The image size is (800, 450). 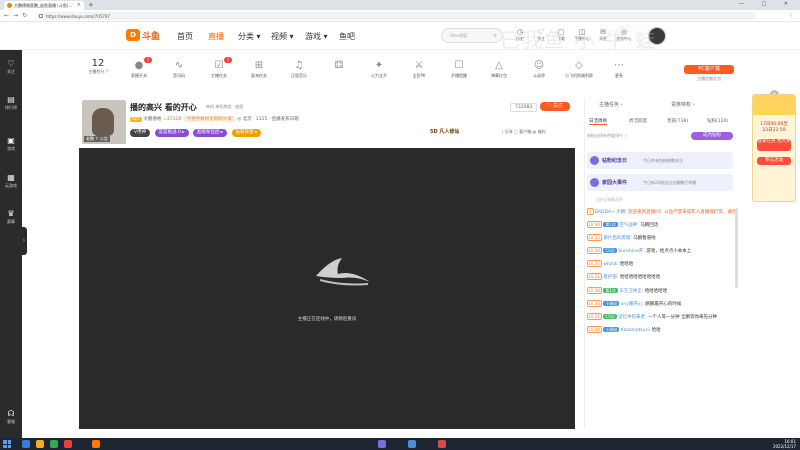 I want to click on tab-nobles: 贵族(738), so click(x=677, y=121).